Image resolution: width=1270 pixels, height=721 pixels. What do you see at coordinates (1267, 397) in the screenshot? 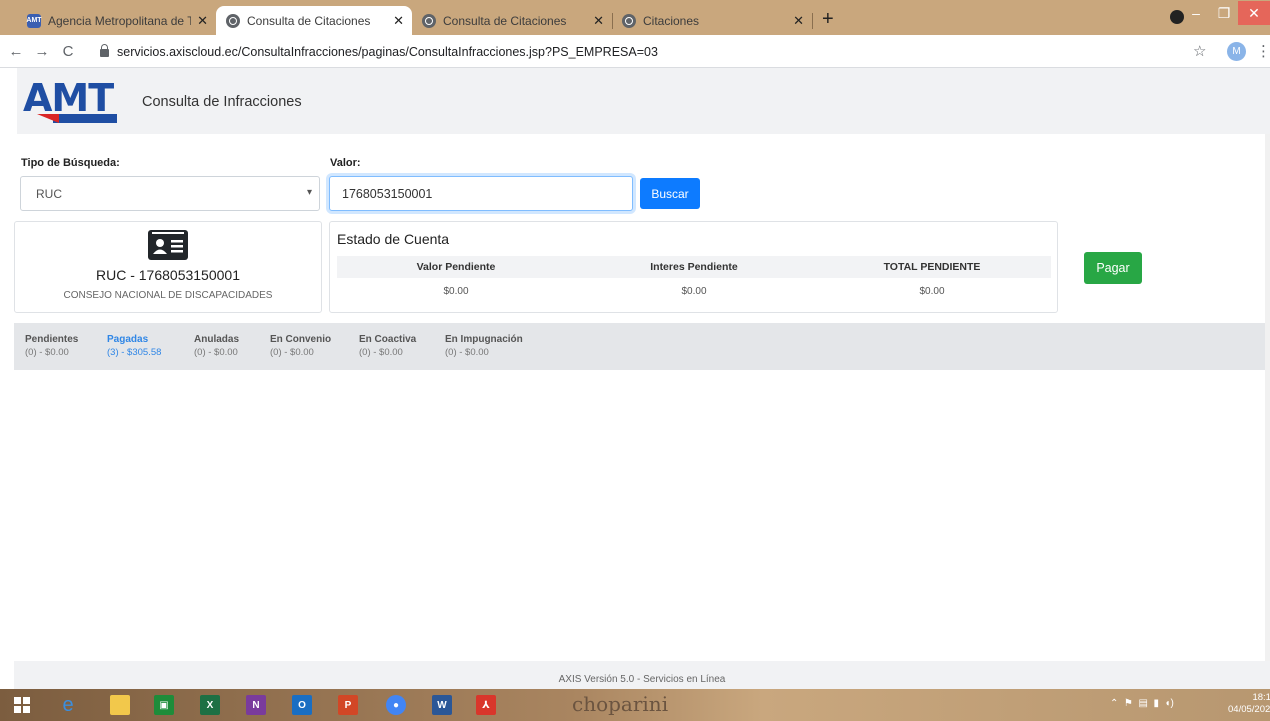
I see `page-scrollbar` at bounding box center [1267, 397].